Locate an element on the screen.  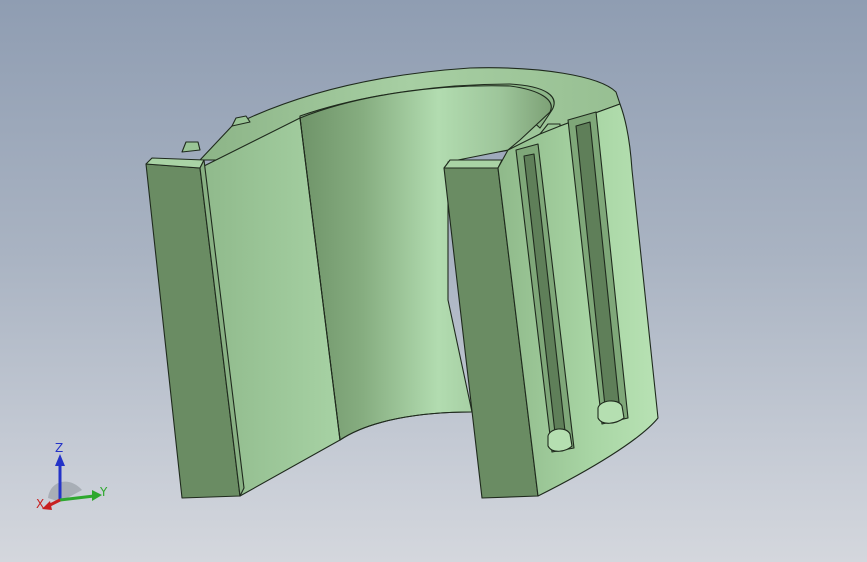
rim-notch-left is located at coordinates (191, 147).